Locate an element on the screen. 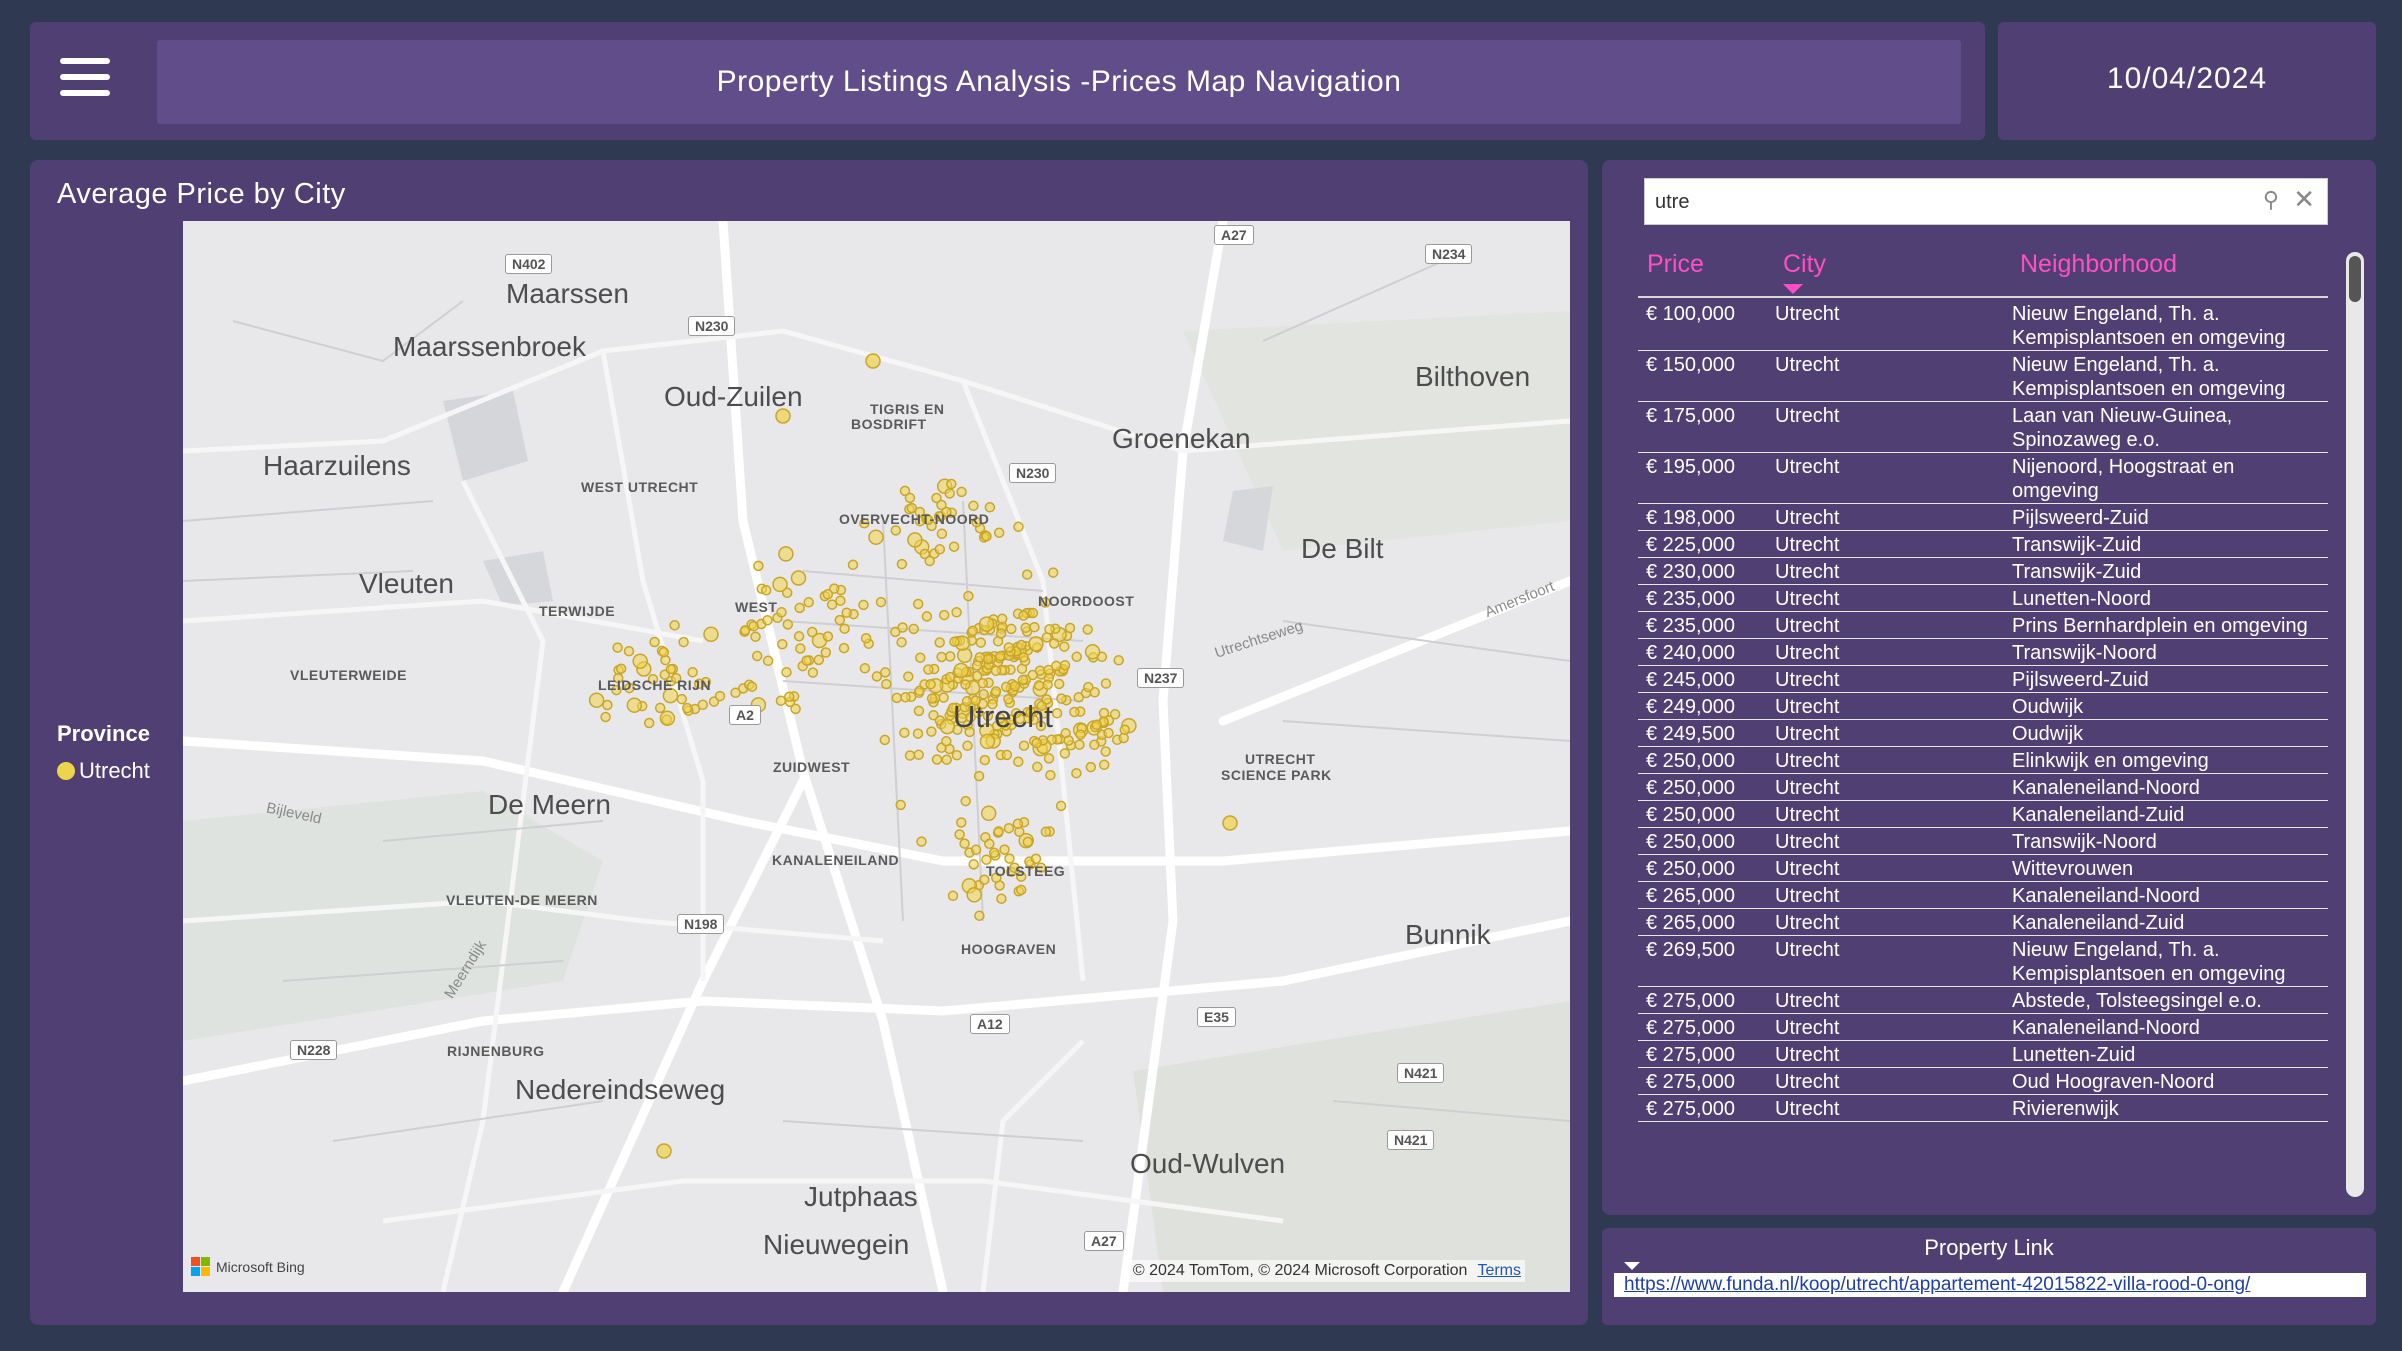 Image resolution: width=2402 pixels, height=1351 pixels. column-header-price: Price is located at coordinates (1675, 264).